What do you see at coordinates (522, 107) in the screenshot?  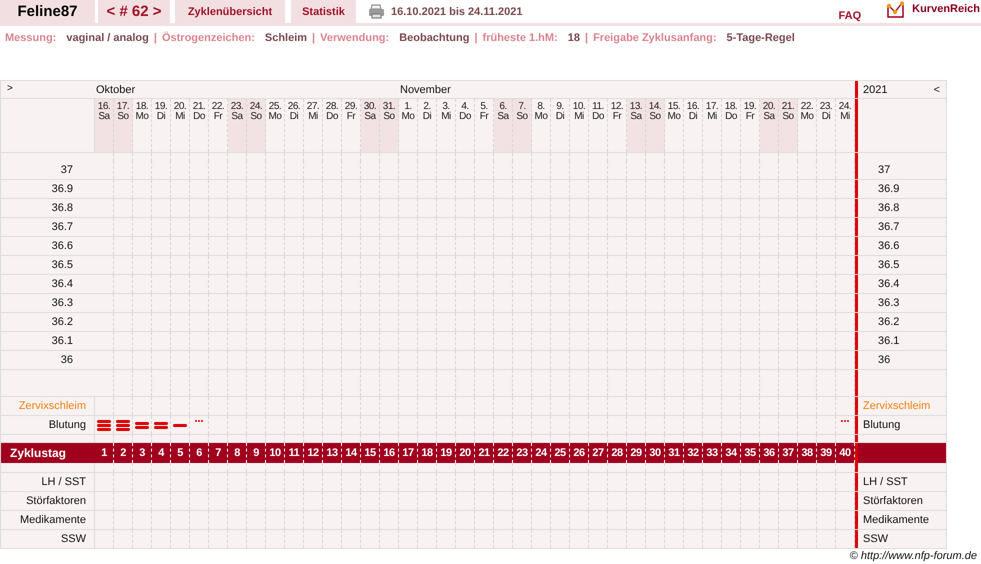 I see `date-label: 7.` at bounding box center [522, 107].